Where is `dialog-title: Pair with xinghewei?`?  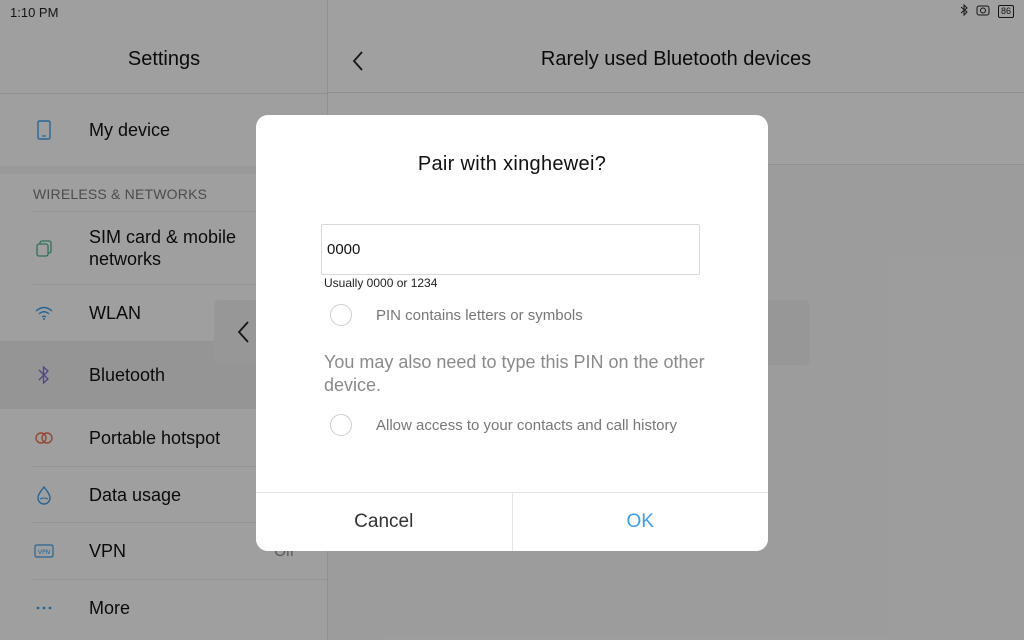 dialog-title: Pair with xinghewei? is located at coordinates (512, 164).